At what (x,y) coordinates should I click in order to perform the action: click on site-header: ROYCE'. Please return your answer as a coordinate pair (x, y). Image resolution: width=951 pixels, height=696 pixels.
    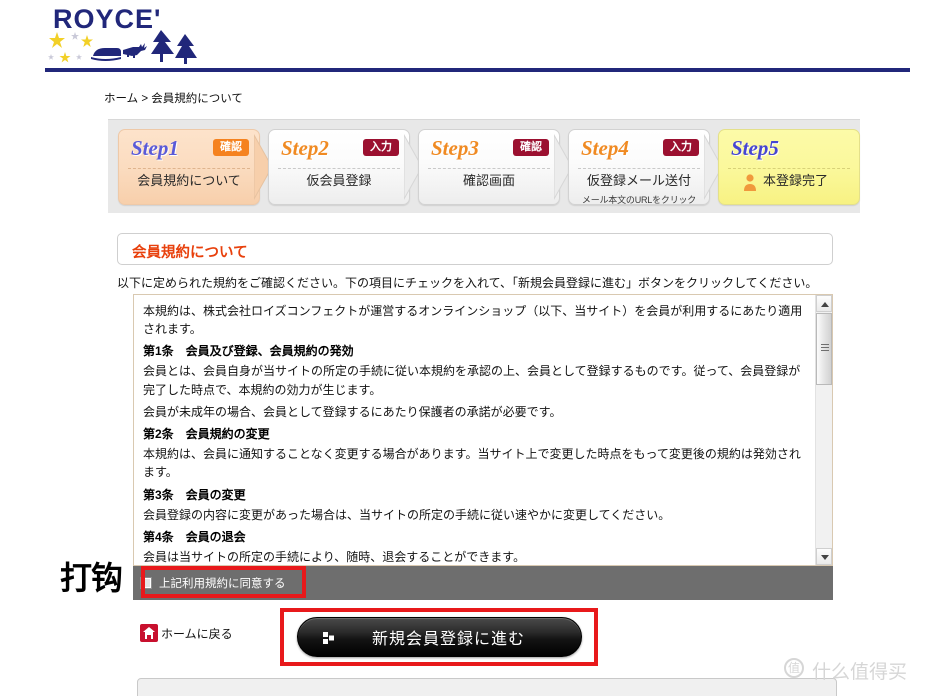
    Looking at the image, I should click on (475, 39).